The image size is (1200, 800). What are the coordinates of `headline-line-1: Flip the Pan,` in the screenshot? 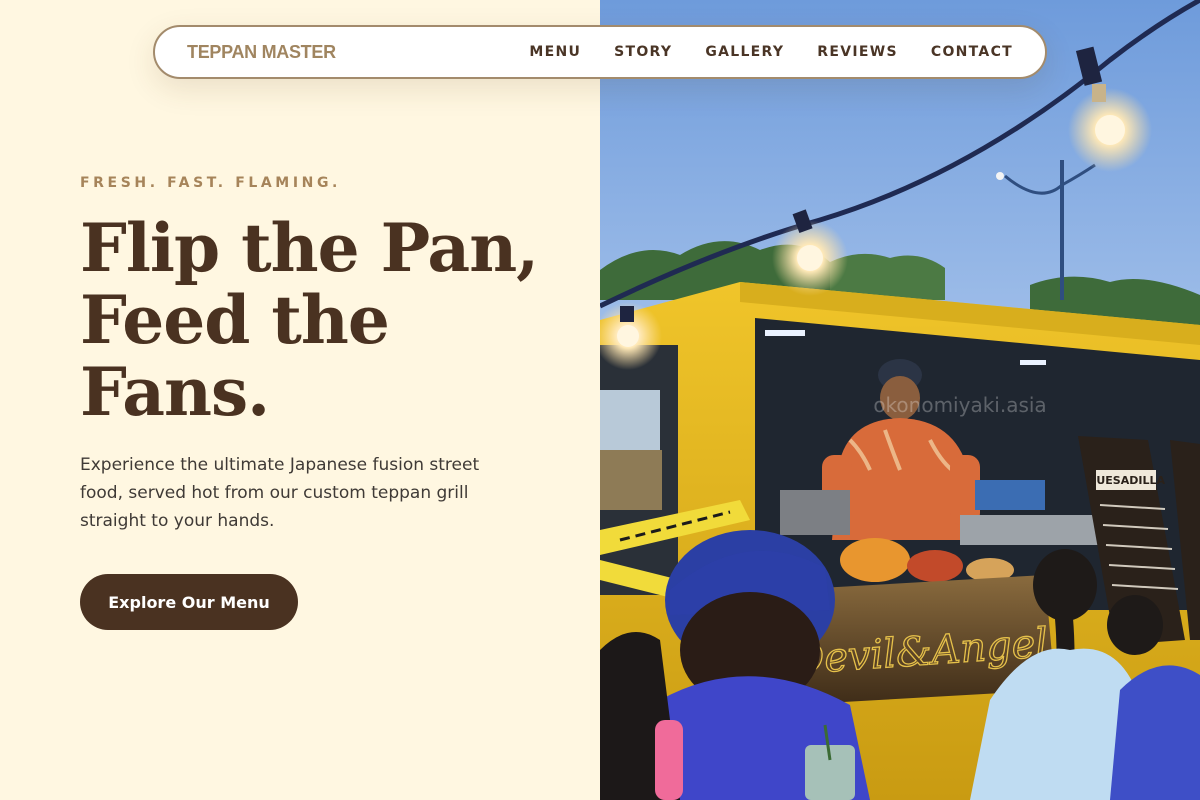 It's located at (309, 248).